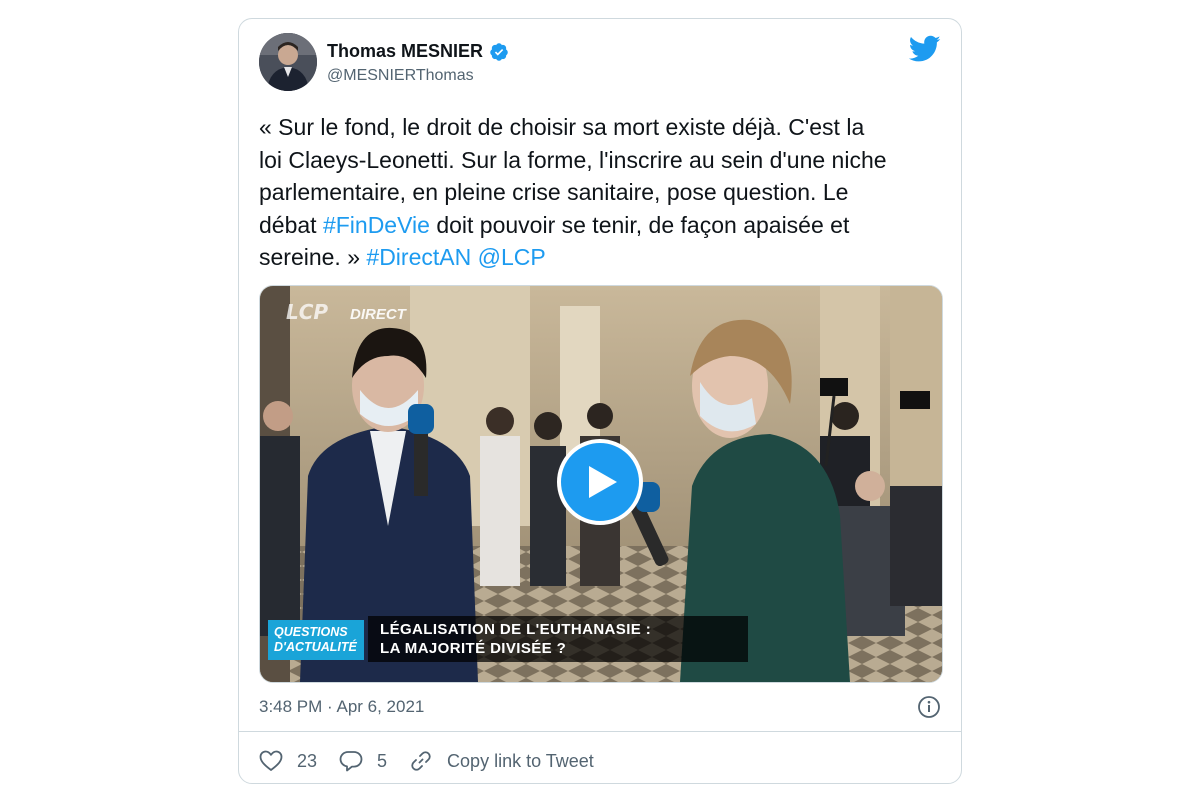 The width and height of the screenshot is (1200, 800). What do you see at coordinates (925, 49) in the screenshot?
I see `twitter-bird-icon` at bounding box center [925, 49].